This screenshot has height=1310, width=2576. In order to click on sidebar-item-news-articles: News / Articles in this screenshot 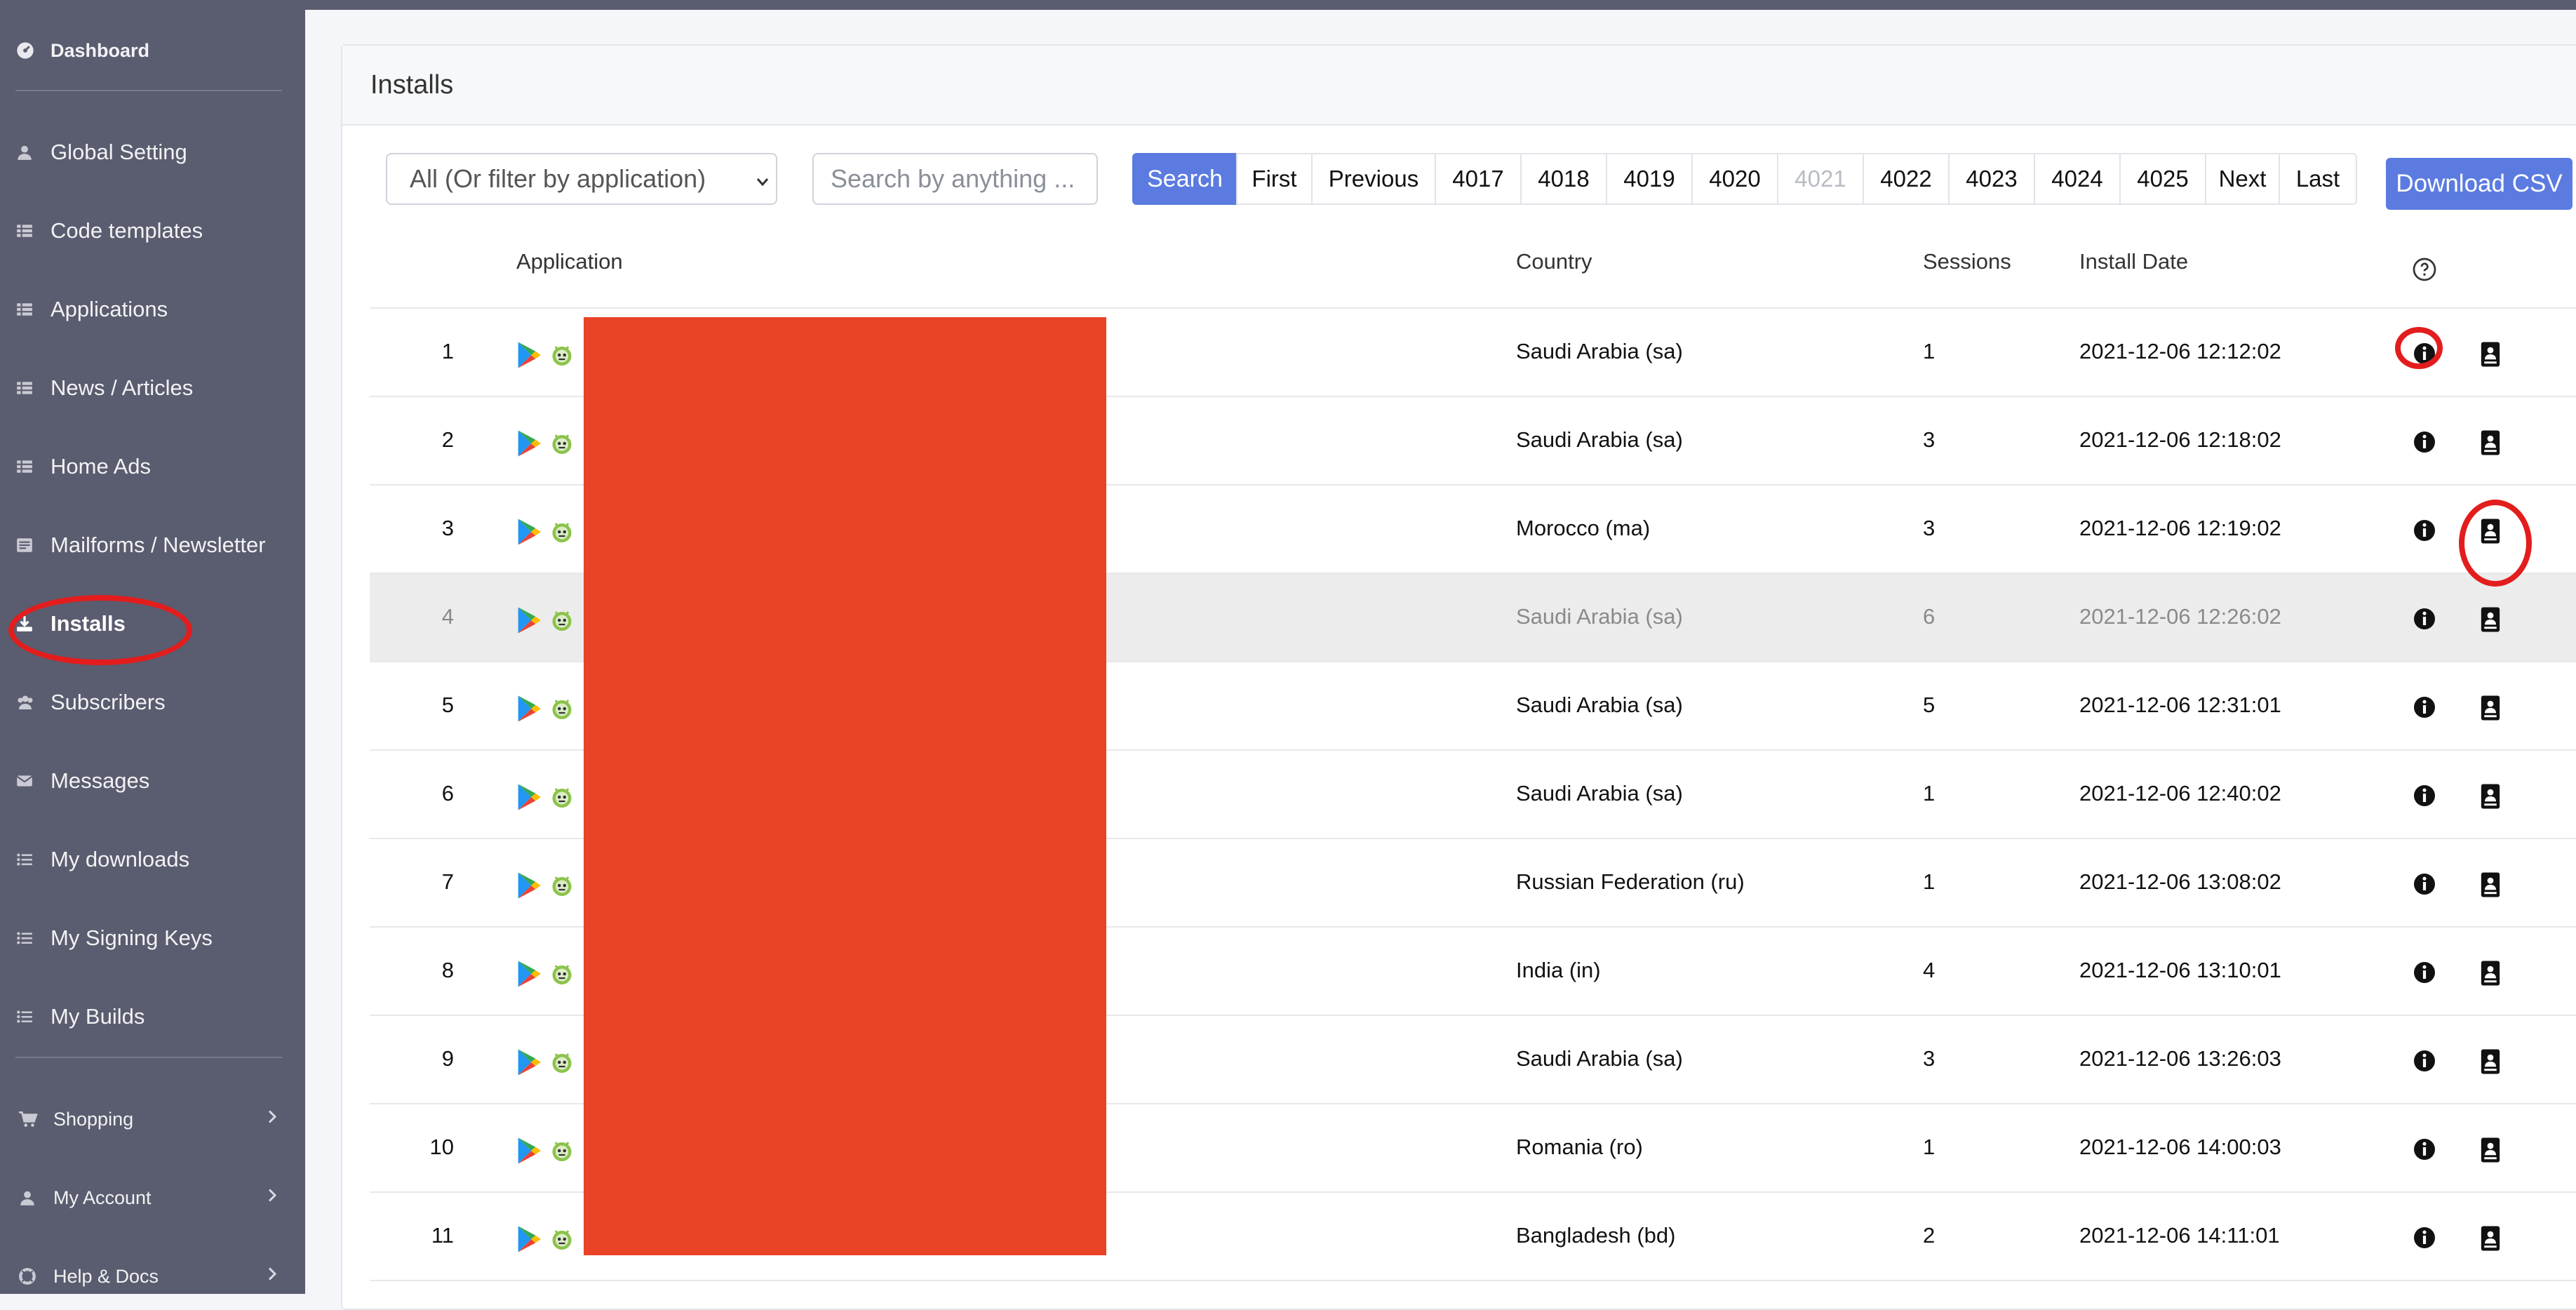, I will do `click(152, 388)`.